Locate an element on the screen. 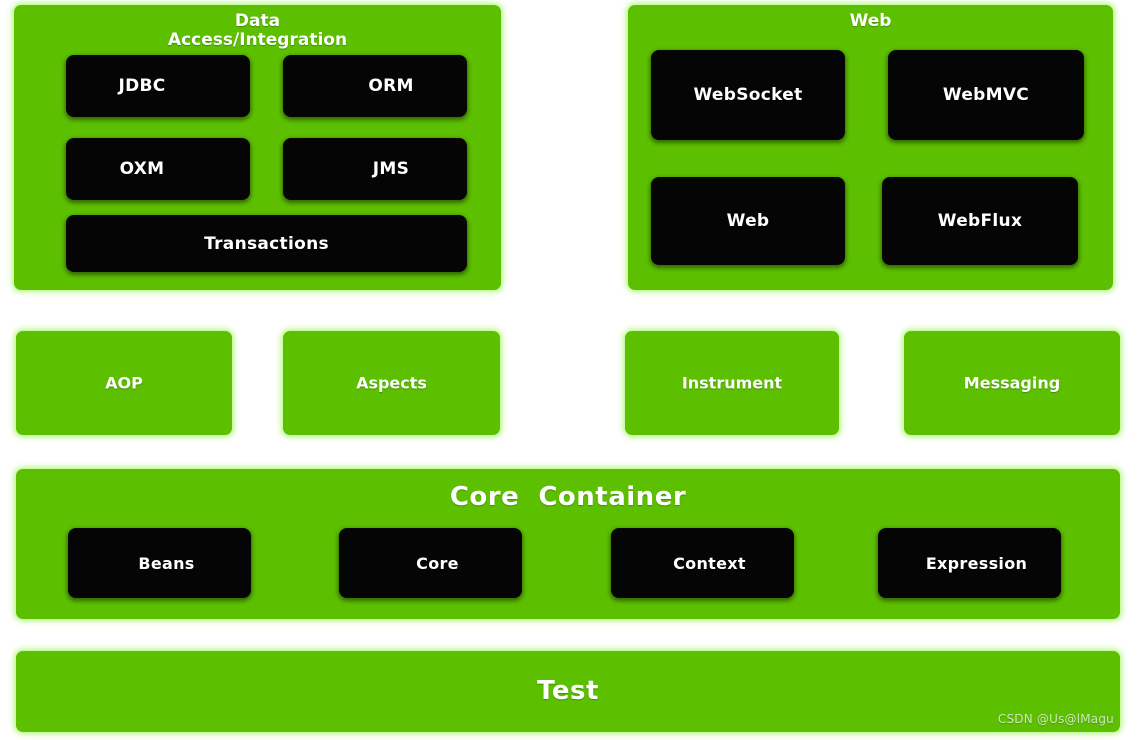 Image resolution: width=1140 pixels, height=740 pixels. panel-test: Test CSDN @Us@lMagu is located at coordinates (568, 691).